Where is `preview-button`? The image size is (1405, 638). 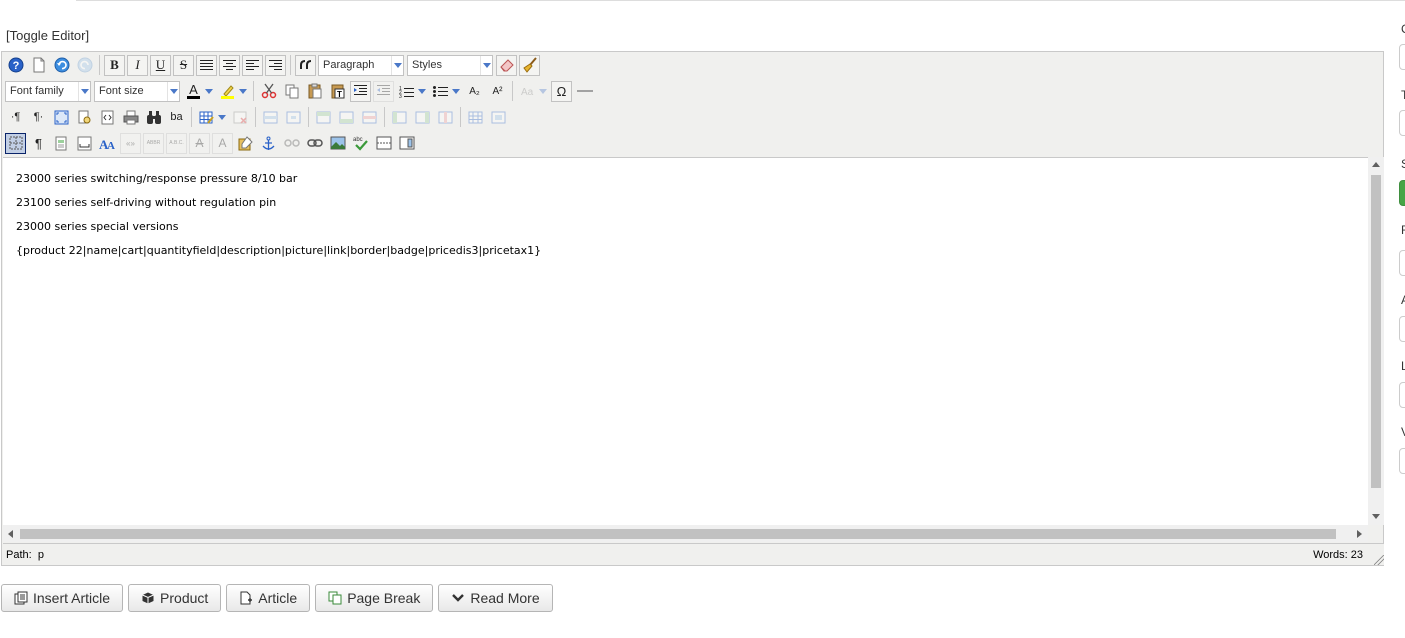 preview-button is located at coordinates (84, 117).